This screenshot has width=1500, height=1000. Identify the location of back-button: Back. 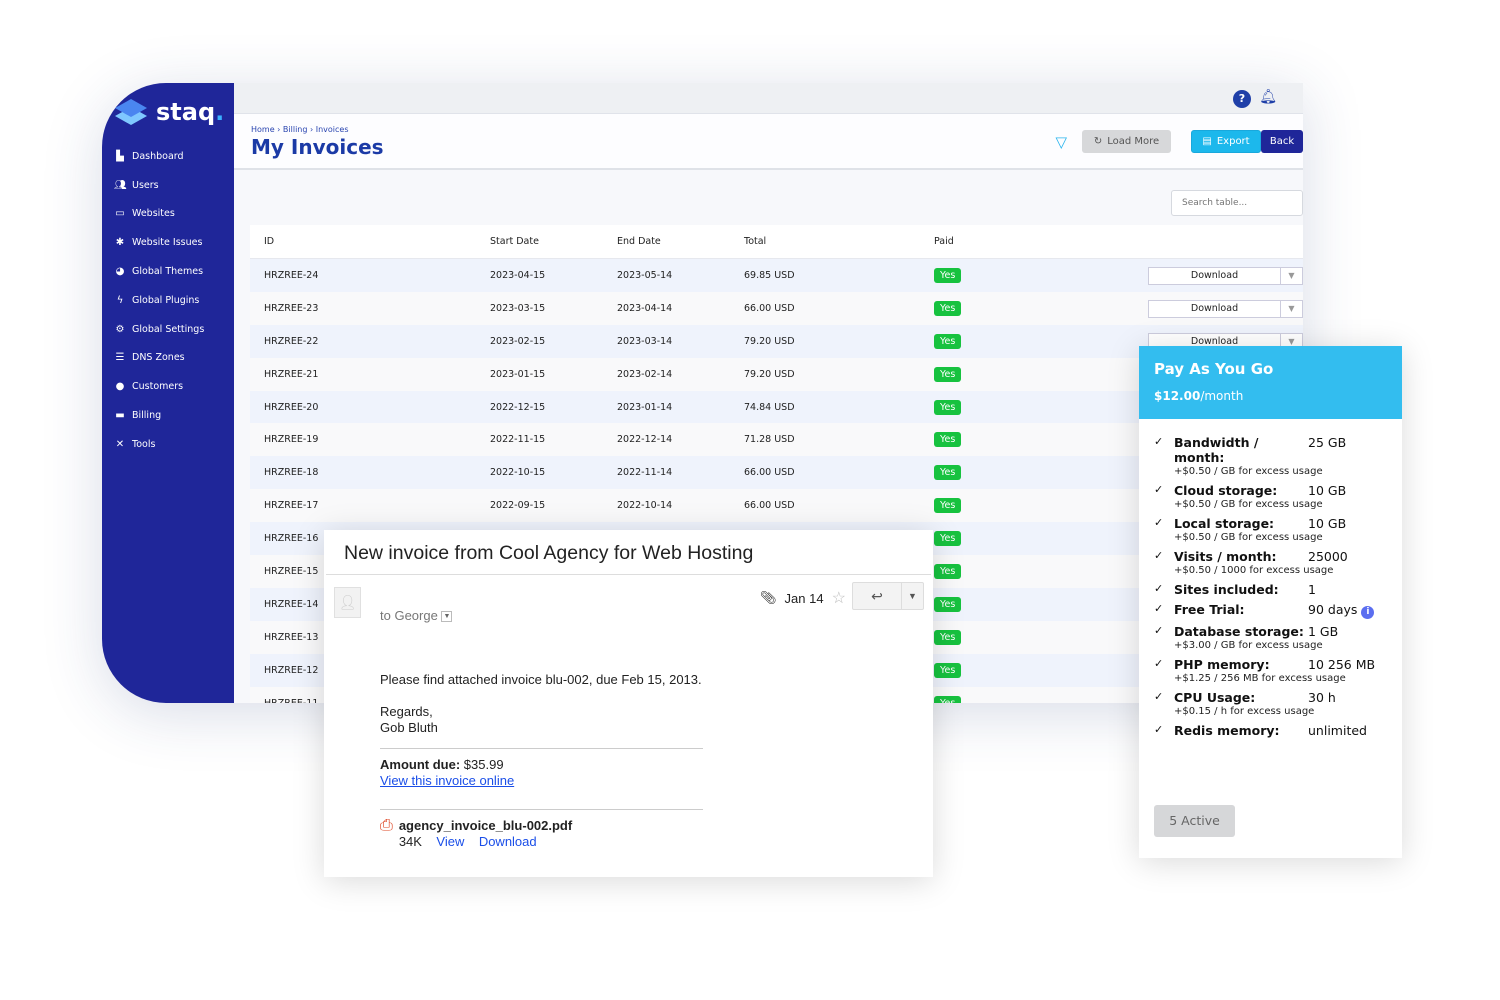
(1282, 141).